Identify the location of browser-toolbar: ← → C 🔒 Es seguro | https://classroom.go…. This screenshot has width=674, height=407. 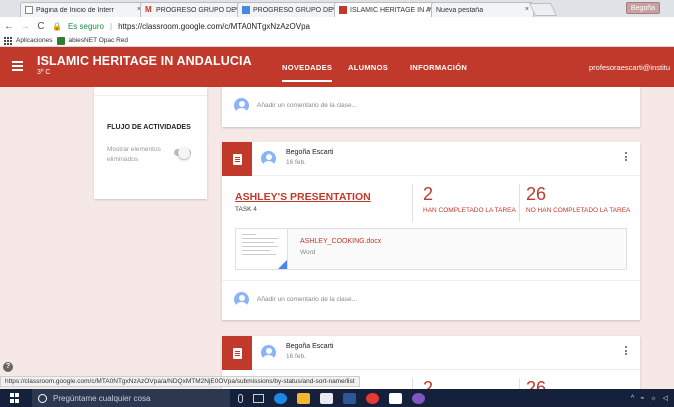
(337, 26).